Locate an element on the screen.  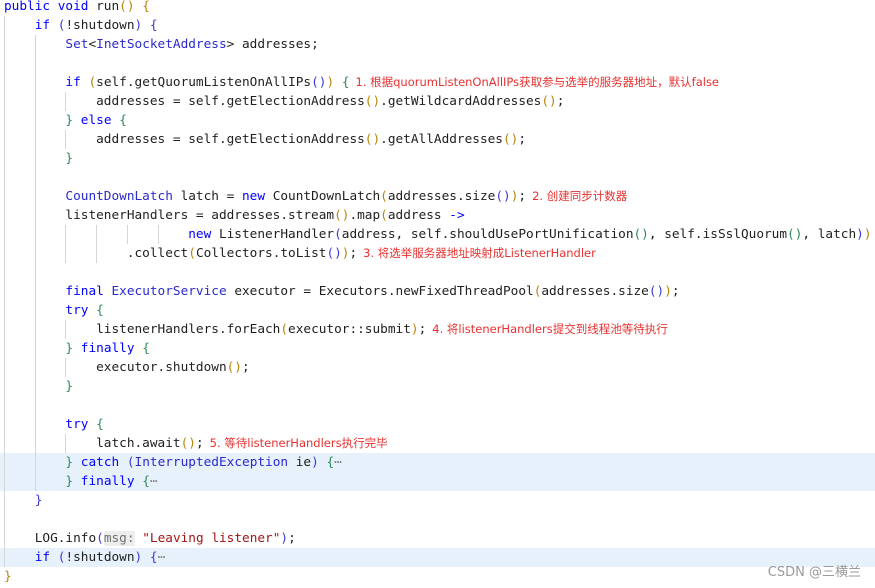
code-token: catch is located at coordinates (103, 462).